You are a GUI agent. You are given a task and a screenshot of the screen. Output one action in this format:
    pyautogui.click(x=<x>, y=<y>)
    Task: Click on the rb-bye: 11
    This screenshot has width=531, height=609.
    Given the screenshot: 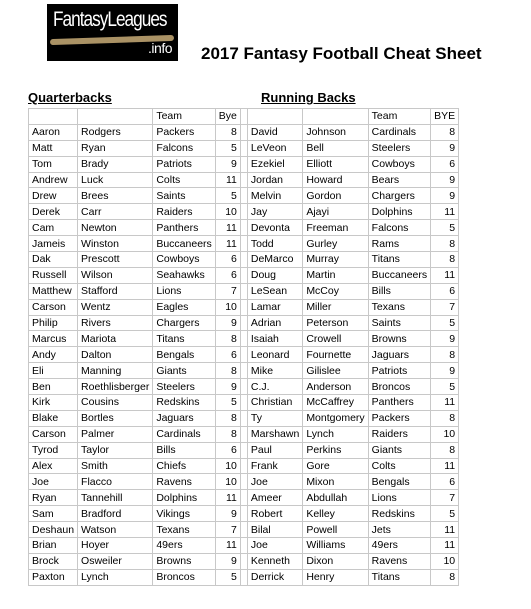 What is the action you would take?
    pyautogui.click(x=445, y=530)
    